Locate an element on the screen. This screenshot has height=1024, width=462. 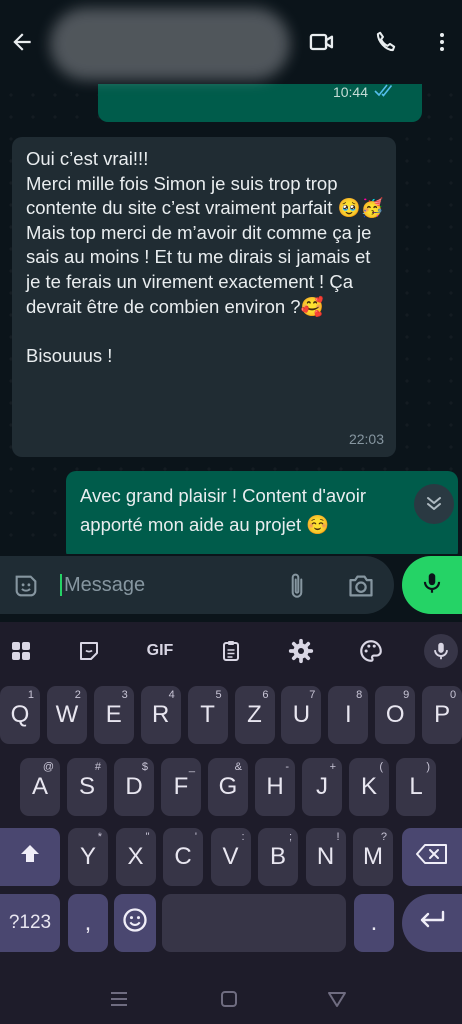
key-secondary-label: & is located at coordinates (238, 767).